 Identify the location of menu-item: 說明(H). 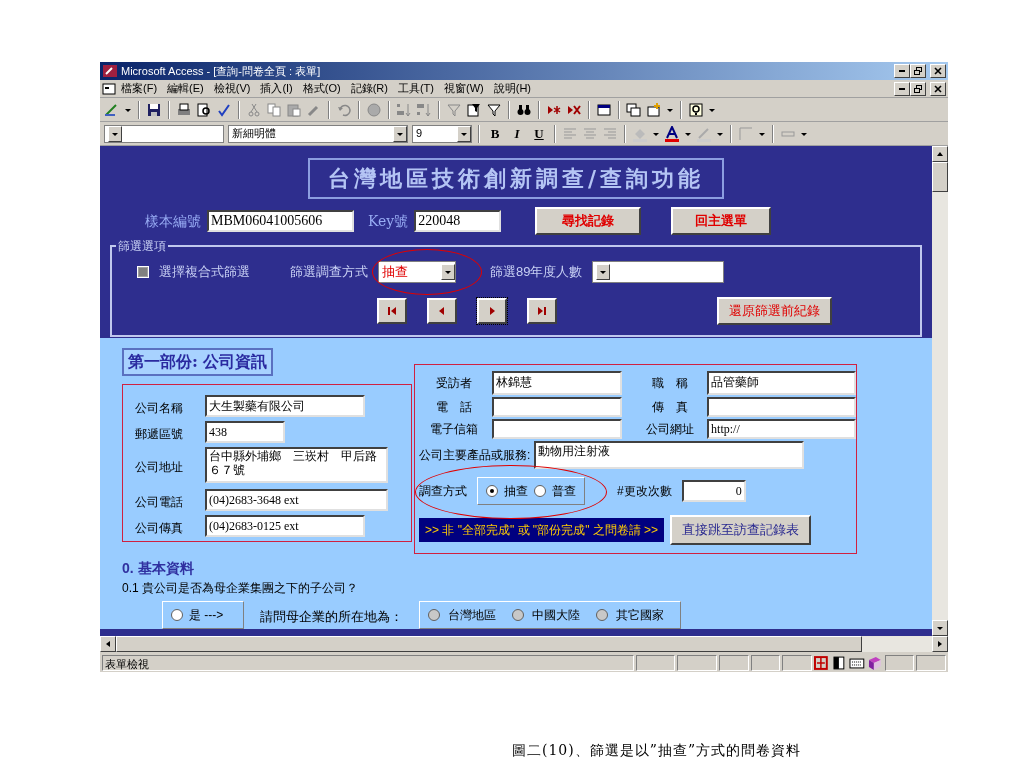
(512, 88).